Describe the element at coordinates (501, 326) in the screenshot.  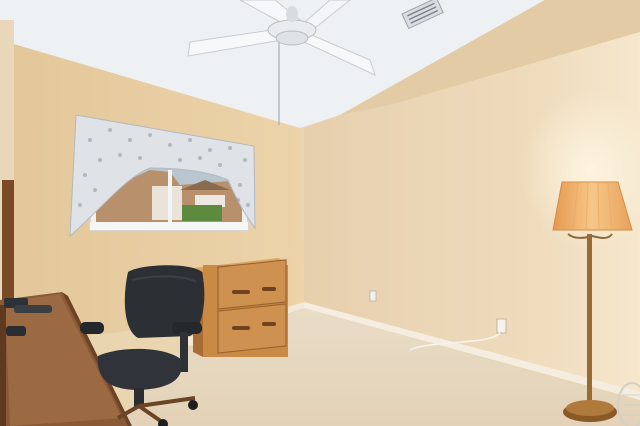
I see `outlet-right` at that location.